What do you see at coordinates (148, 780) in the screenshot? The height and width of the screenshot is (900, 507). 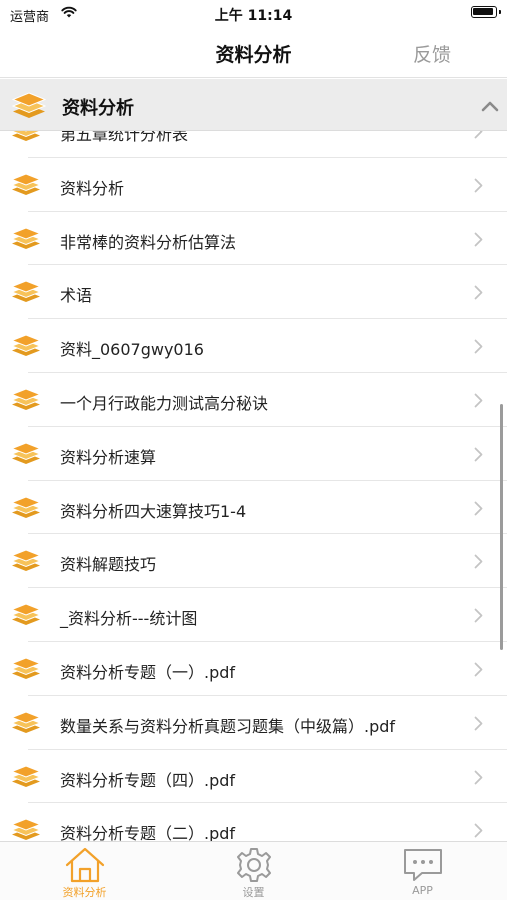 I see `list-item-label: 资料分析专题（四）.pdf` at bounding box center [148, 780].